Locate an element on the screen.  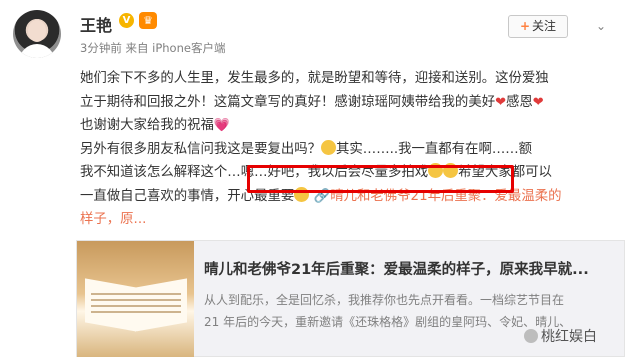
member-crown-icon: ♛ is located at coordinates (148, 20).